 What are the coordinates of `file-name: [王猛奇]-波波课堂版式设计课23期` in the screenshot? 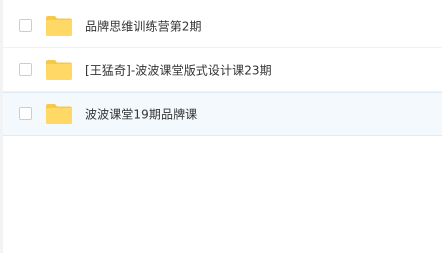 It's located at (178, 69).